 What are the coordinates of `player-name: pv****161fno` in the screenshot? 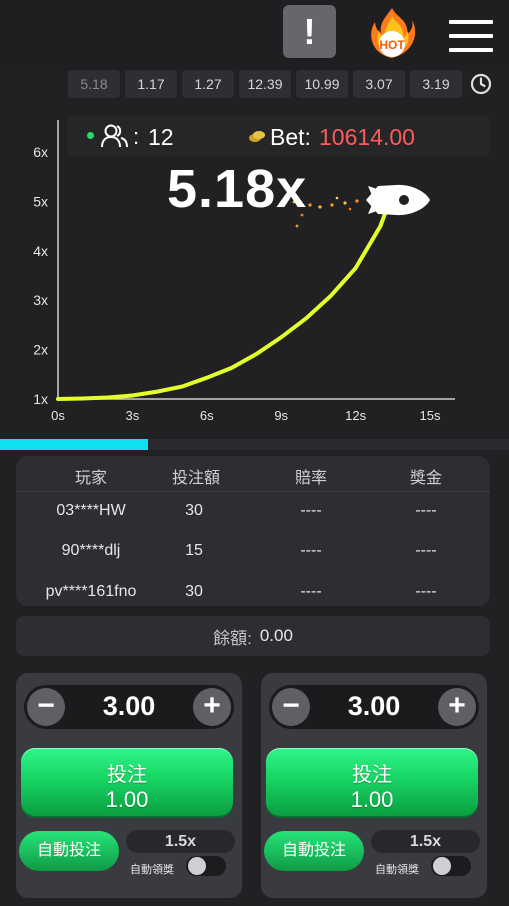 It's located at (91, 591).